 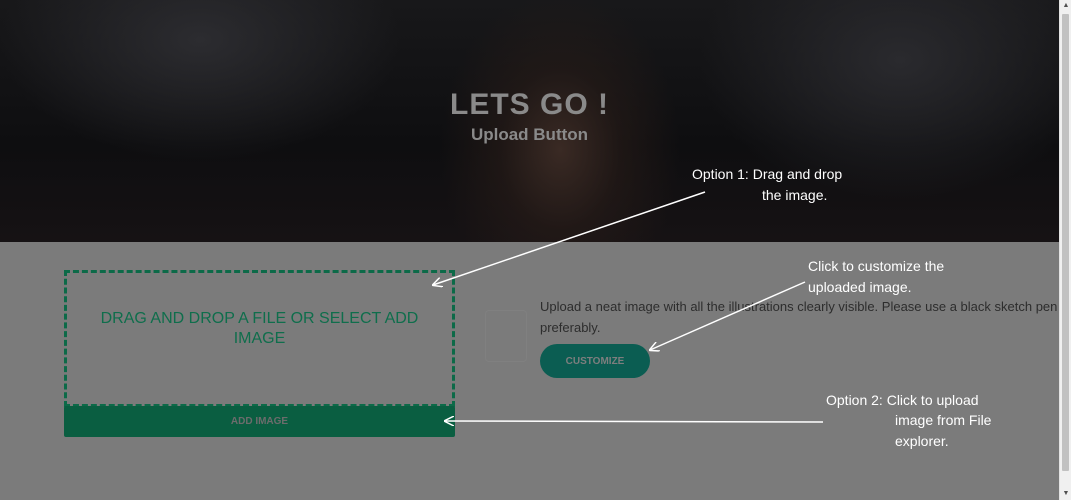 What do you see at coordinates (943, 420) in the screenshot?
I see `annotation-option2-line2: image from File` at bounding box center [943, 420].